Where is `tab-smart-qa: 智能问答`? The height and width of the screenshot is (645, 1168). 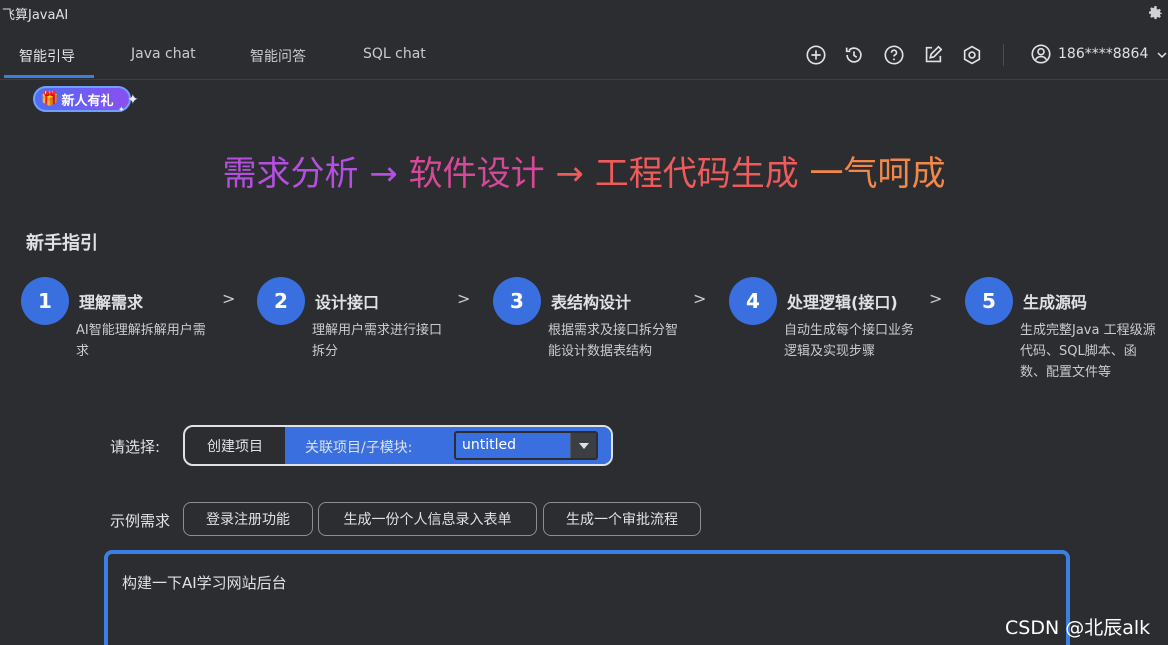 tab-smart-qa: 智能问答 is located at coordinates (278, 56).